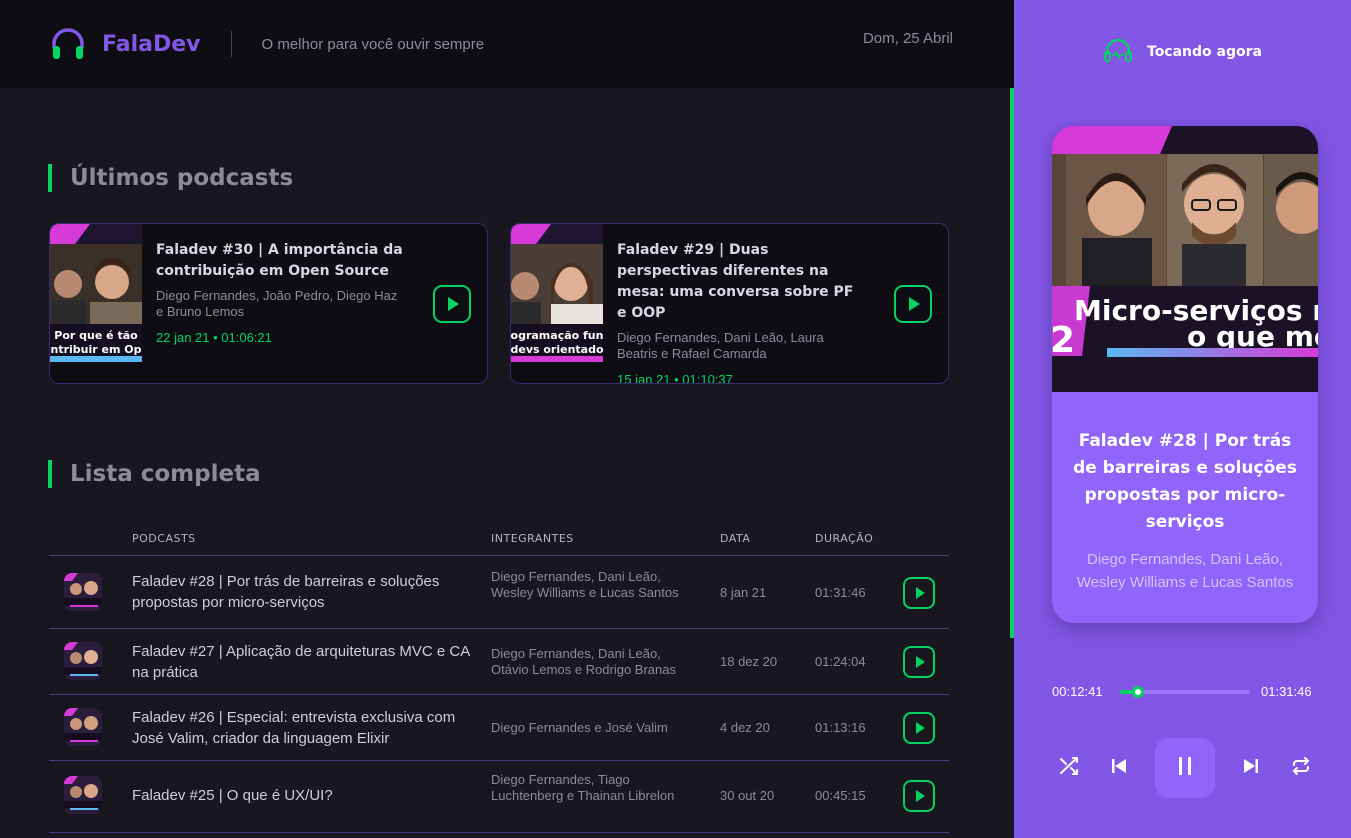 The width and height of the screenshot is (1351, 838). What do you see at coordinates (1138, 692) in the screenshot?
I see `progress-handle` at bounding box center [1138, 692].